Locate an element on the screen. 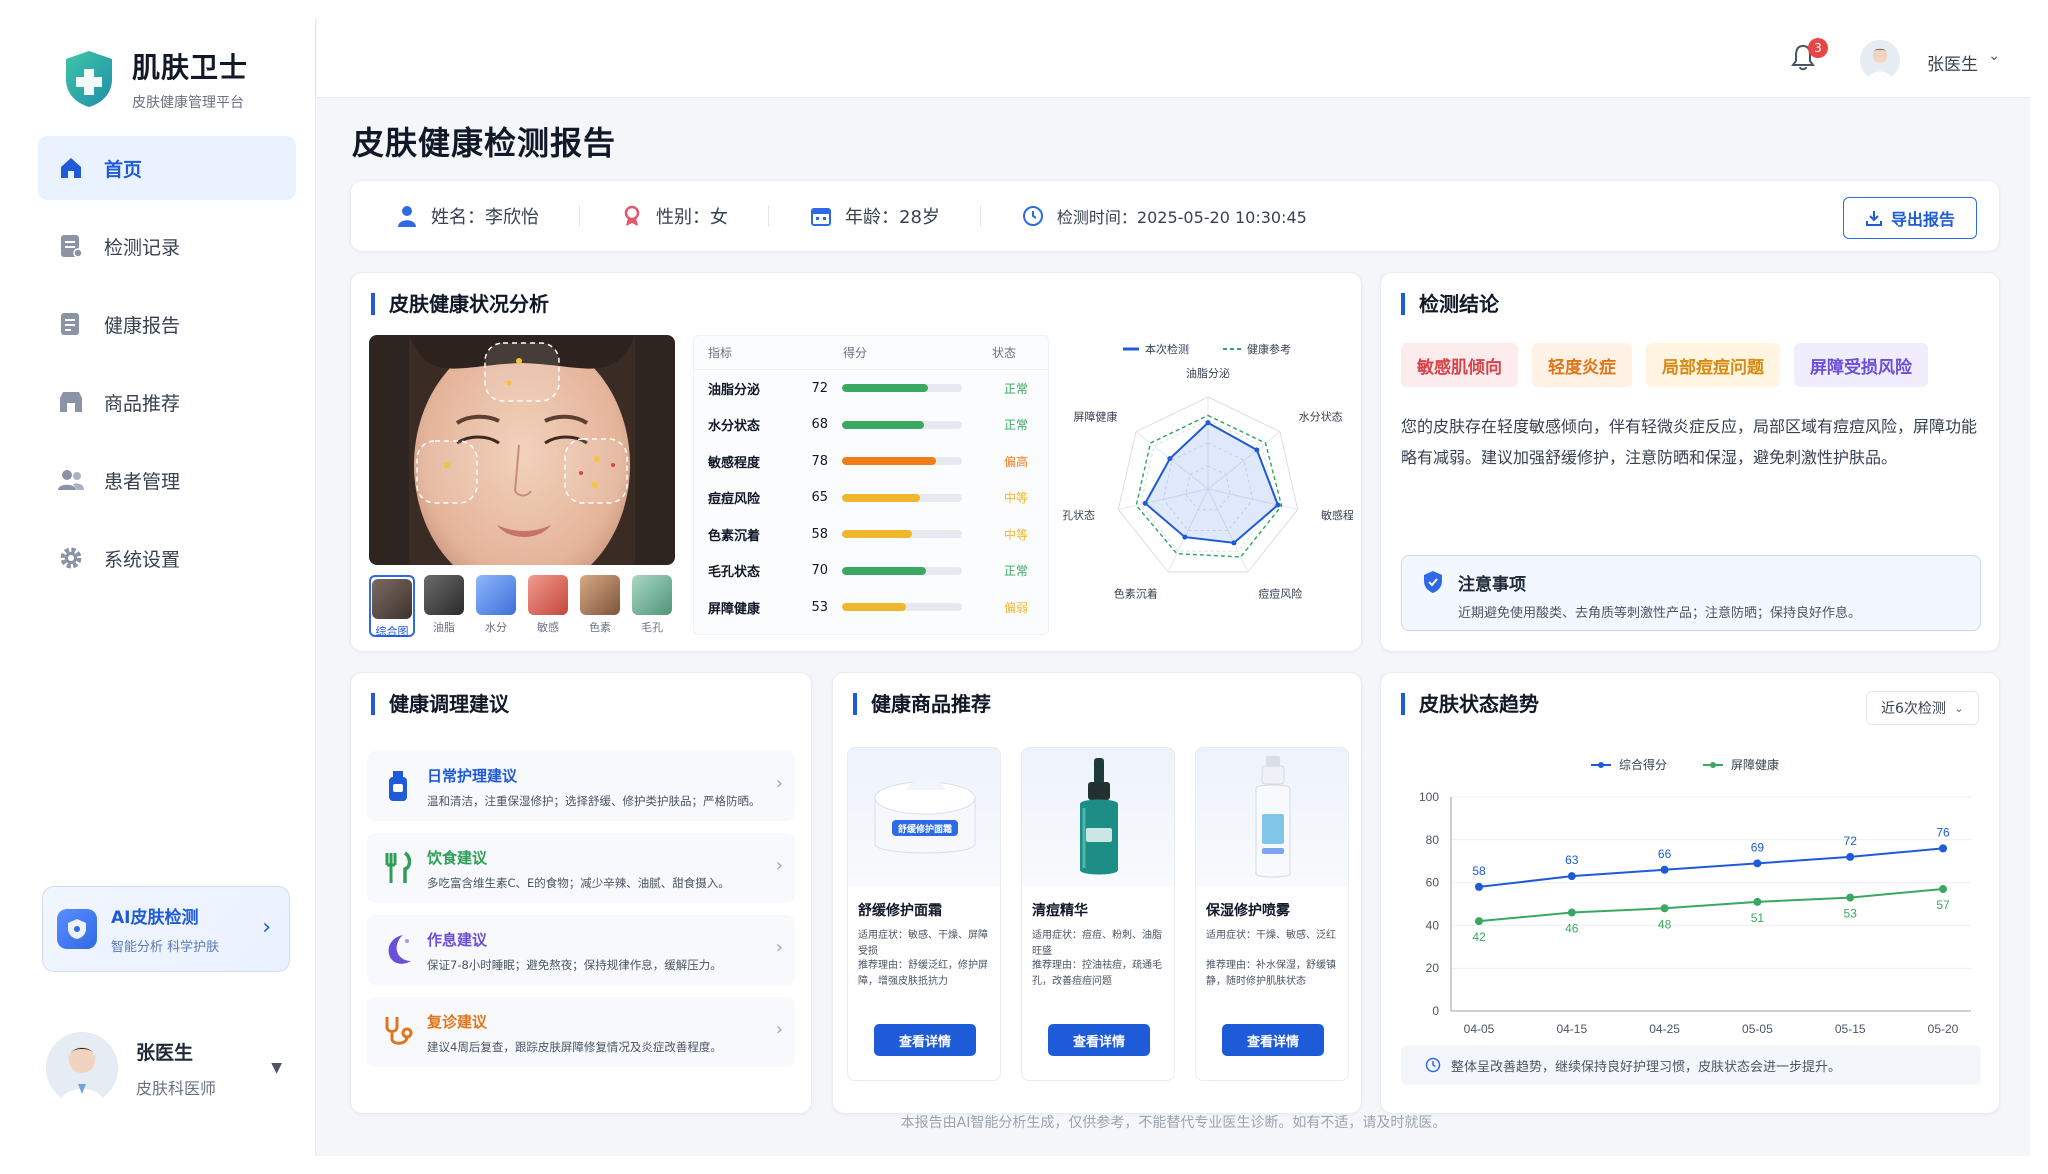 The height and width of the screenshot is (1174, 2048). section-title: 健康调理建议 is located at coordinates (440, 704).